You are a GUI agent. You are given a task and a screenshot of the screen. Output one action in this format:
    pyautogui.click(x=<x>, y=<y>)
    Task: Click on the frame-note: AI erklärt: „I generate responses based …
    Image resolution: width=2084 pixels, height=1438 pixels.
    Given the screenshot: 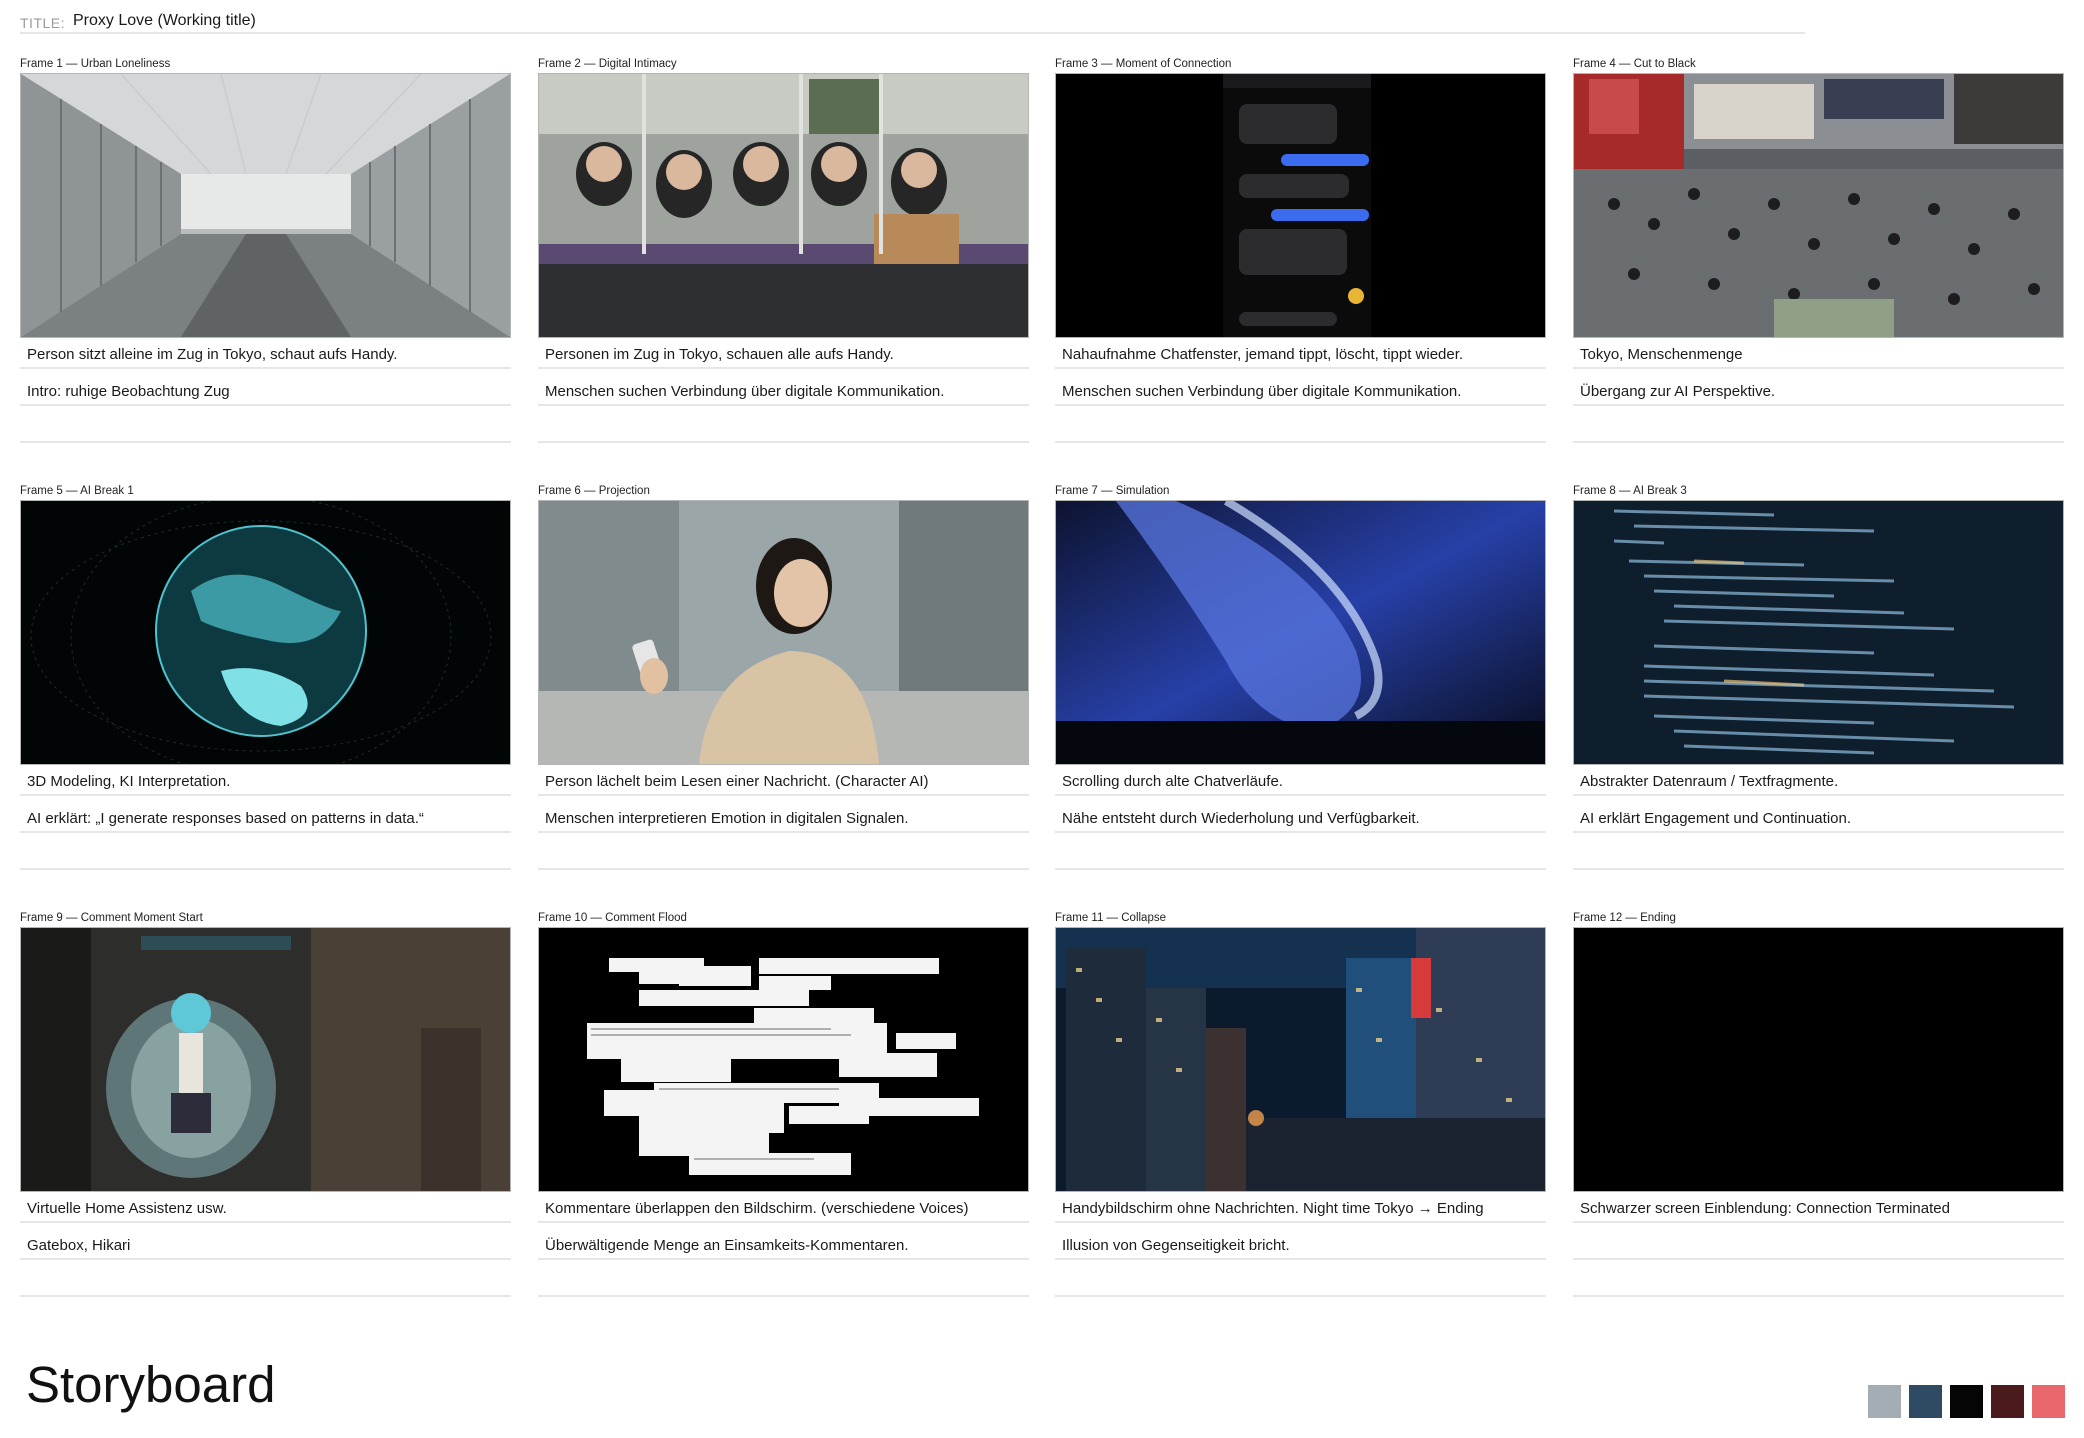 What is the action you would take?
    pyautogui.click(x=265, y=817)
    